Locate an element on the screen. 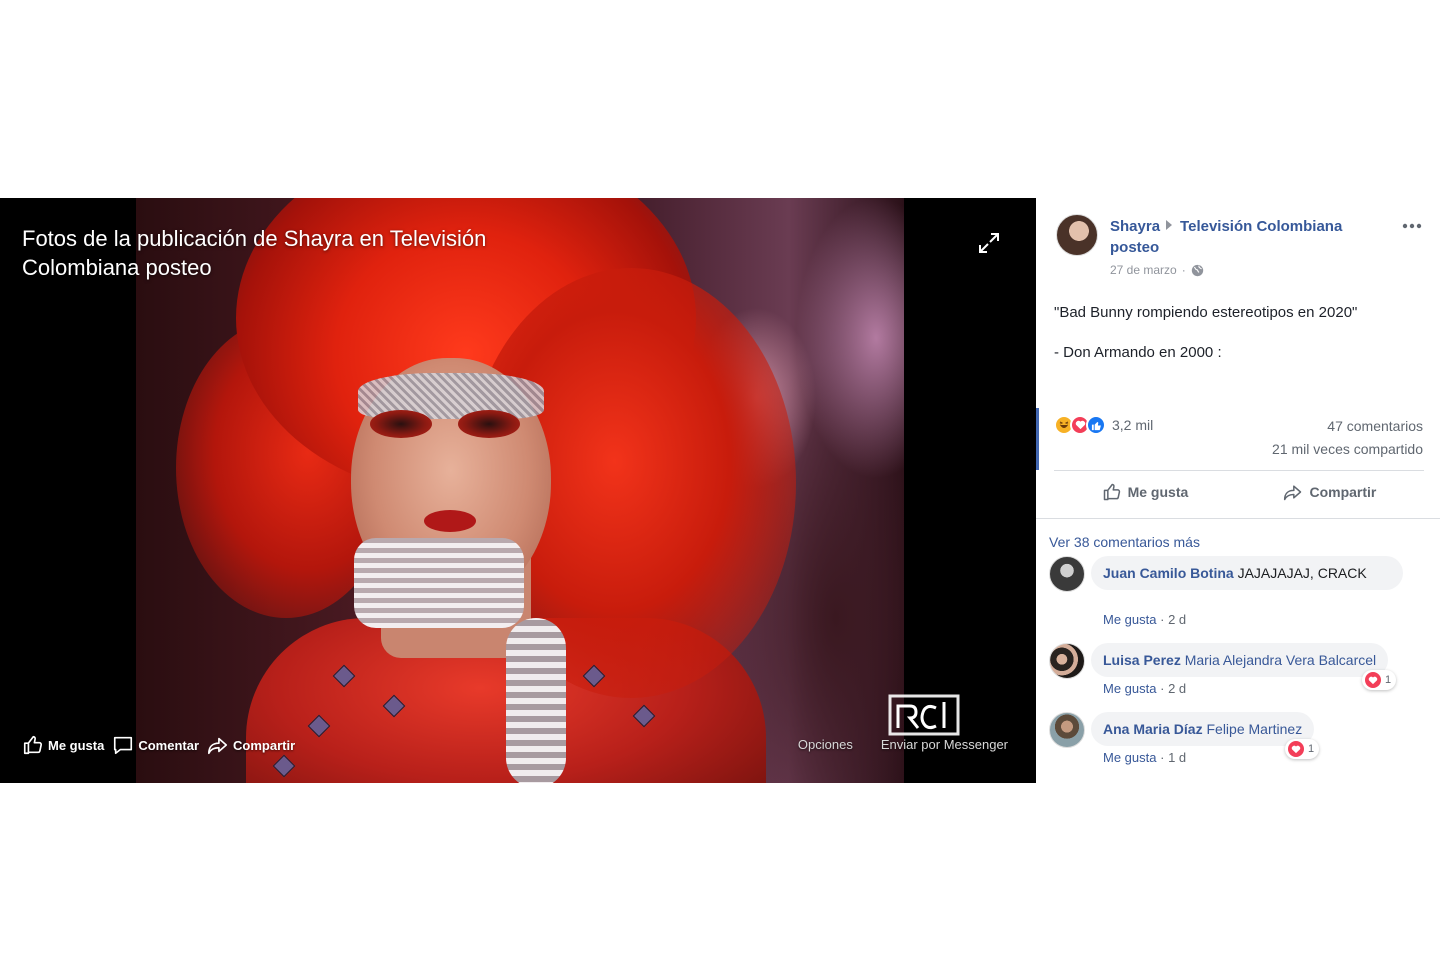 Image resolution: width=1440 pixels, height=980 pixels. like-label: Me gusta is located at coordinates (1158, 492).